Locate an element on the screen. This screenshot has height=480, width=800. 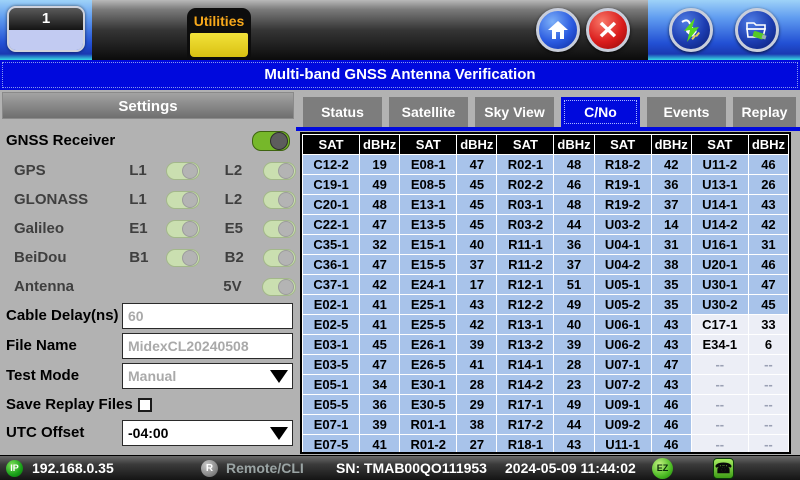
sat-cell: R12-2 is located at coordinates (525, 304).